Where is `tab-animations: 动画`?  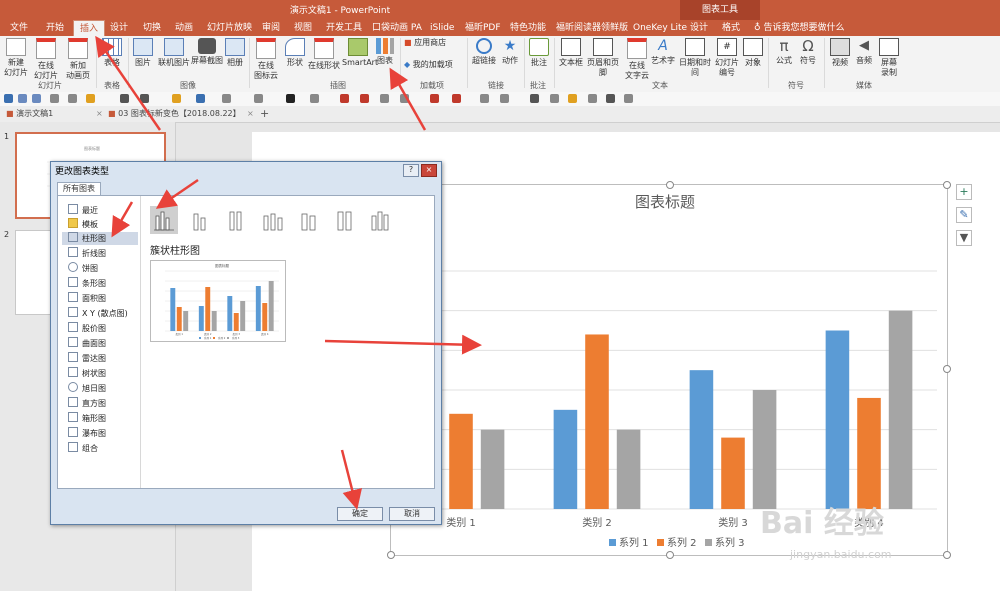 tab-animations: 动画 is located at coordinates (184, 28).